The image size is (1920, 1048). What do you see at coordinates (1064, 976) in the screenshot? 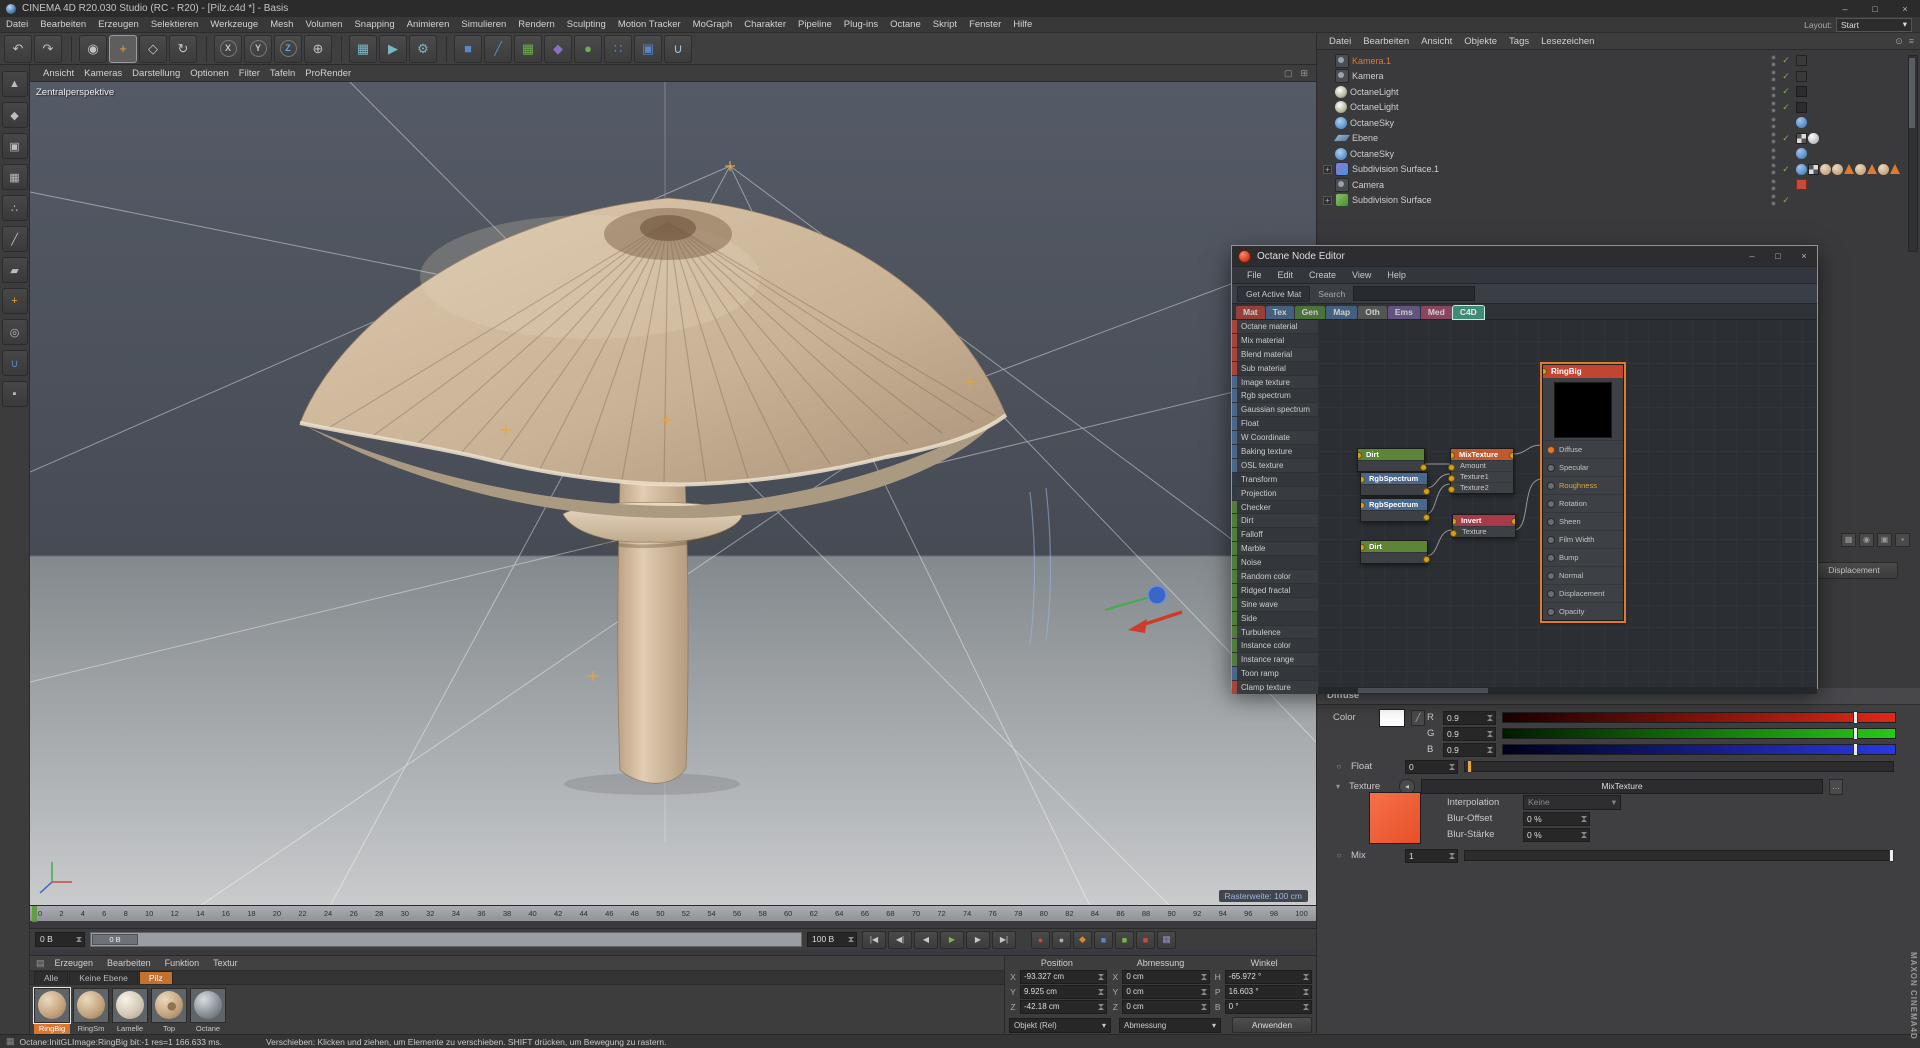
I see `position-x-field: -93.327 cm` at bounding box center [1064, 976].